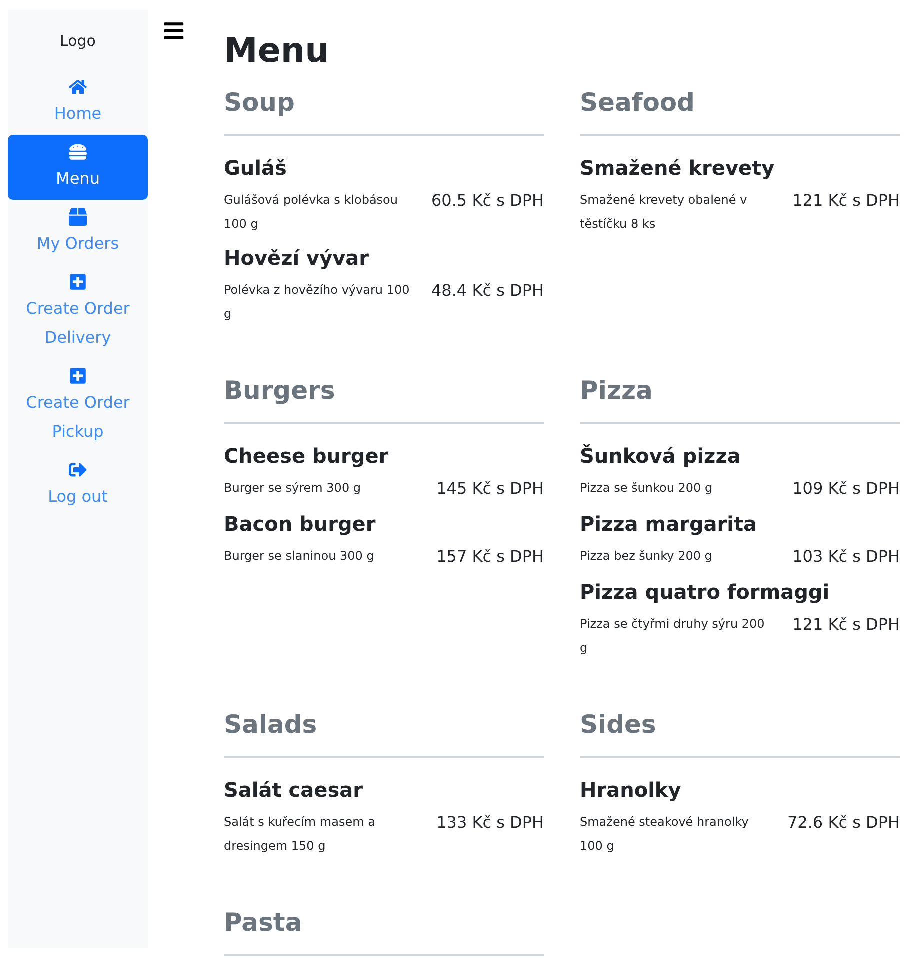  What do you see at coordinates (490, 823) in the screenshot?
I see `dish-price: 133 Kč s DPH` at bounding box center [490, 823].